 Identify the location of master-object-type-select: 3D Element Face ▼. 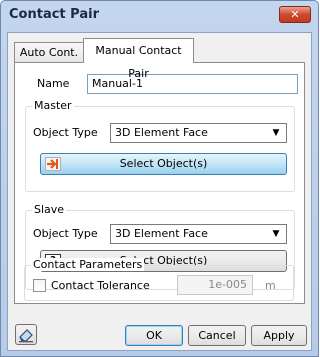
(198, 133).